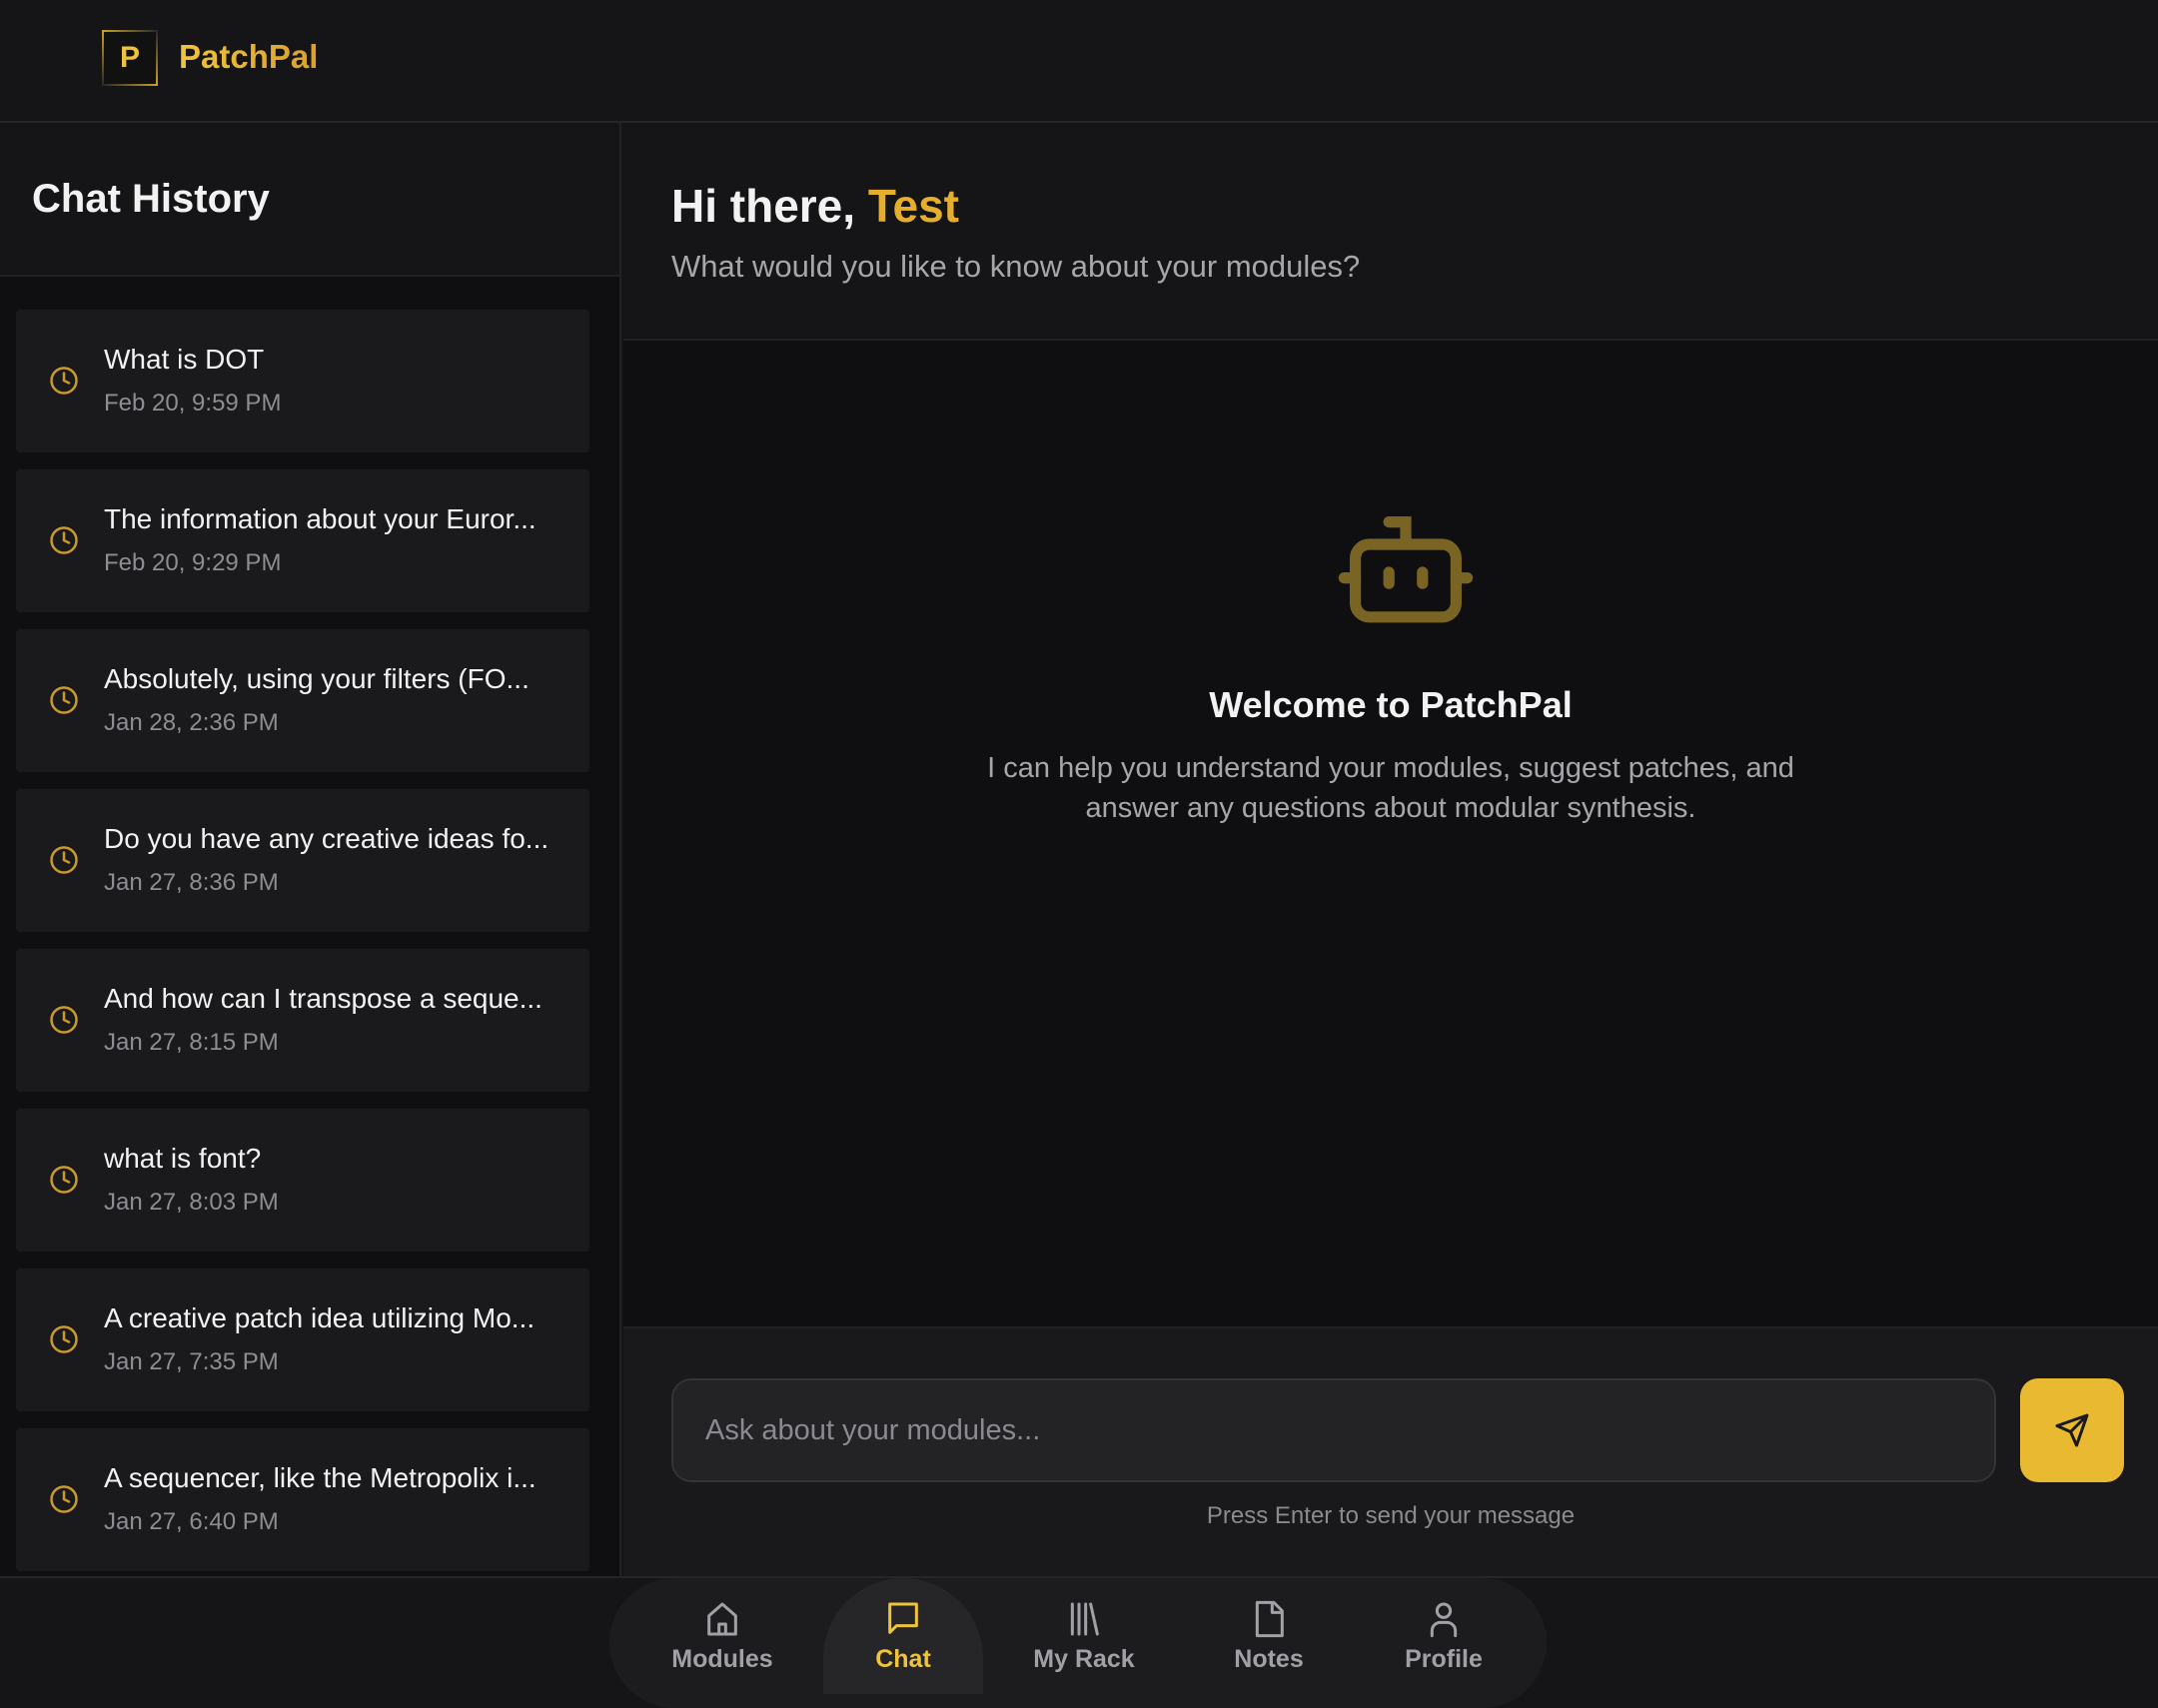 This screenshot has width=2158, height=1708. I want to click on sidebar-header: Chat History, so click(309, 200).